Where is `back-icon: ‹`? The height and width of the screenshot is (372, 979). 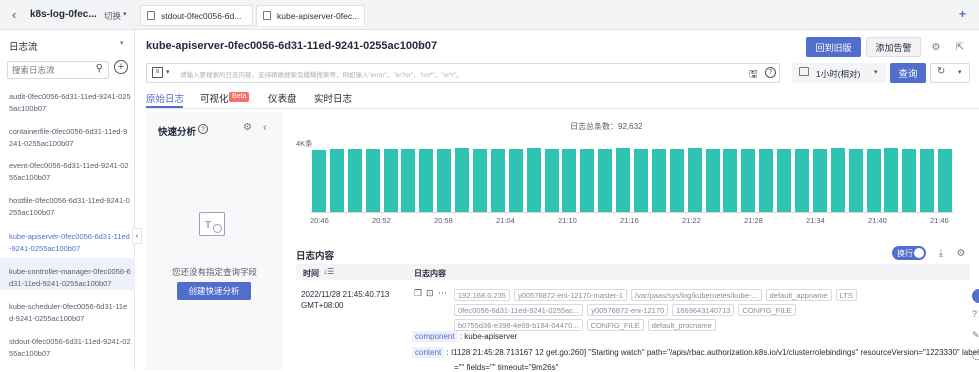
back-icon: ‹ is located at coordinates (14, 14).